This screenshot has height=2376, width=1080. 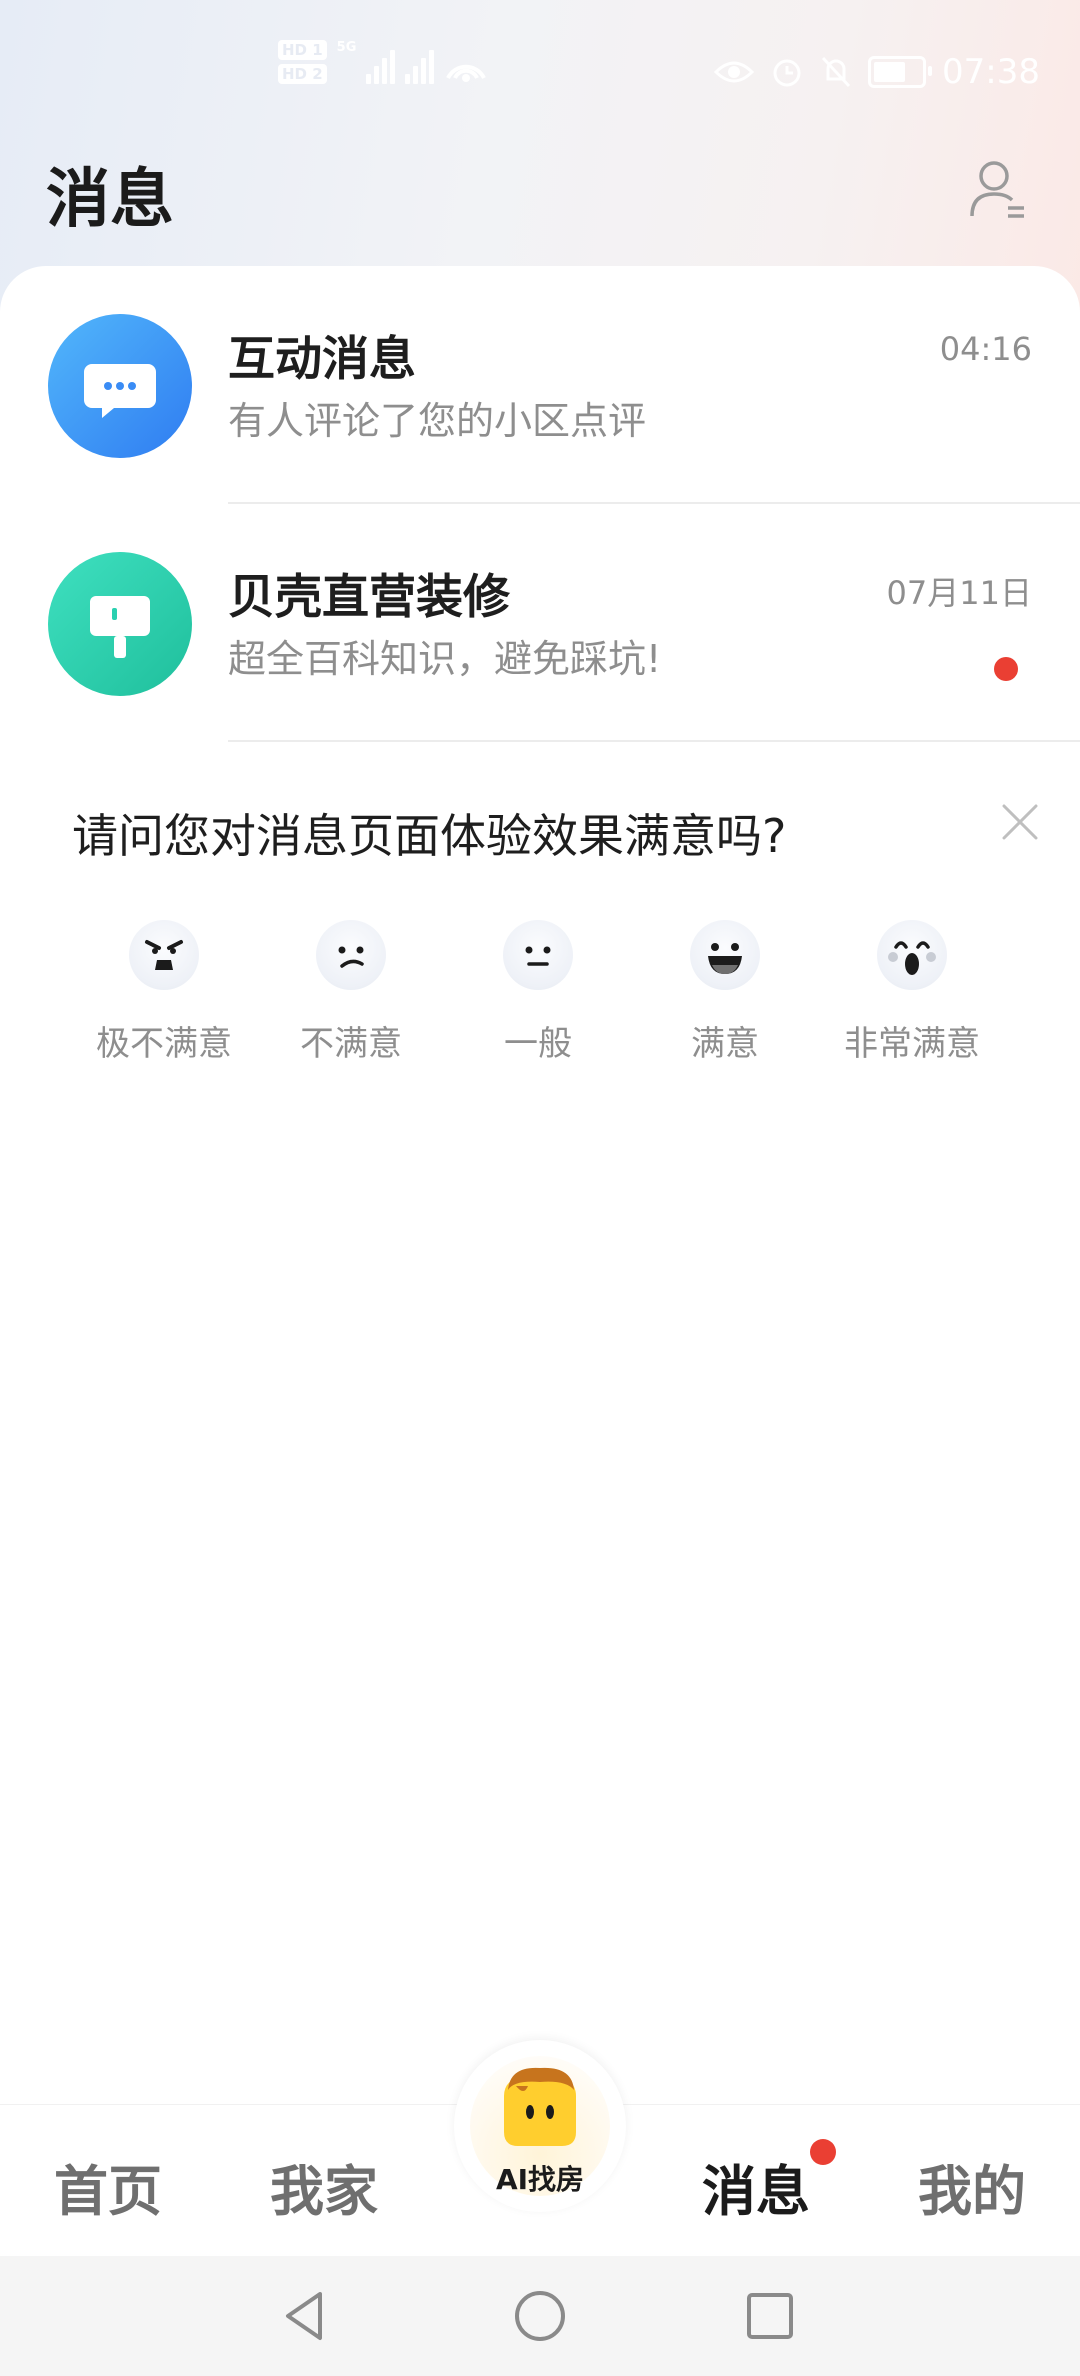 What do you see at coordinates (351, 1044) in the screenshot?
I see `rating-label: 不满意` at bounding box center [351, 1044].